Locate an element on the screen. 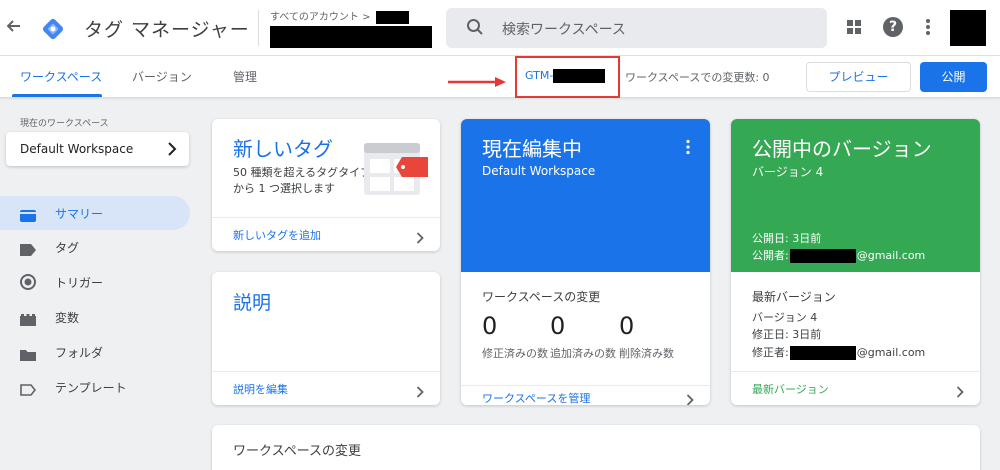 This screenshot has height=470, width=1000. new-tag-title: 新しいタグ is located at coordinates (283, 149).